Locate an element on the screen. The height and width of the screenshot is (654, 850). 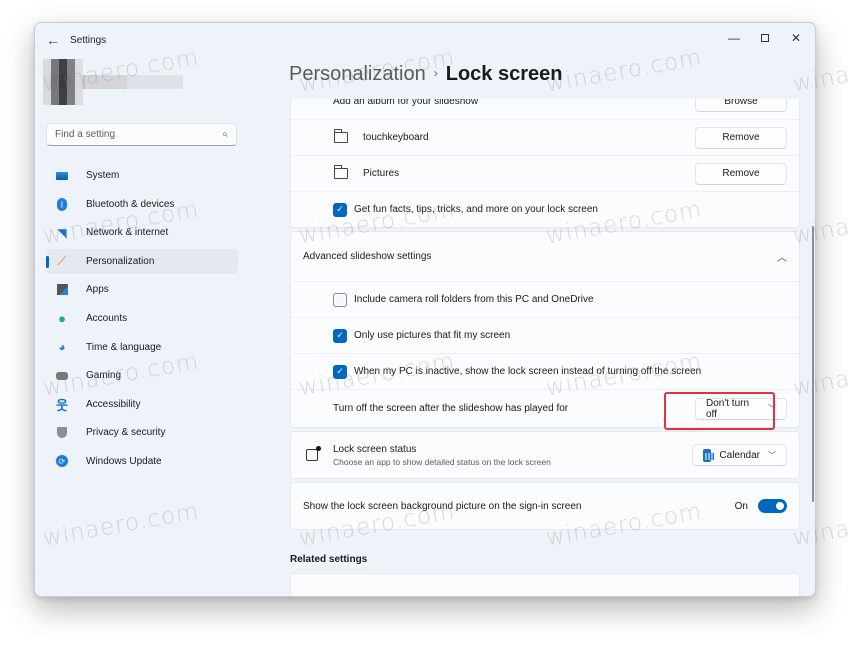
sidebar-item-windows-update: ⟳ Windows Update is located at coordinates (142, 461).